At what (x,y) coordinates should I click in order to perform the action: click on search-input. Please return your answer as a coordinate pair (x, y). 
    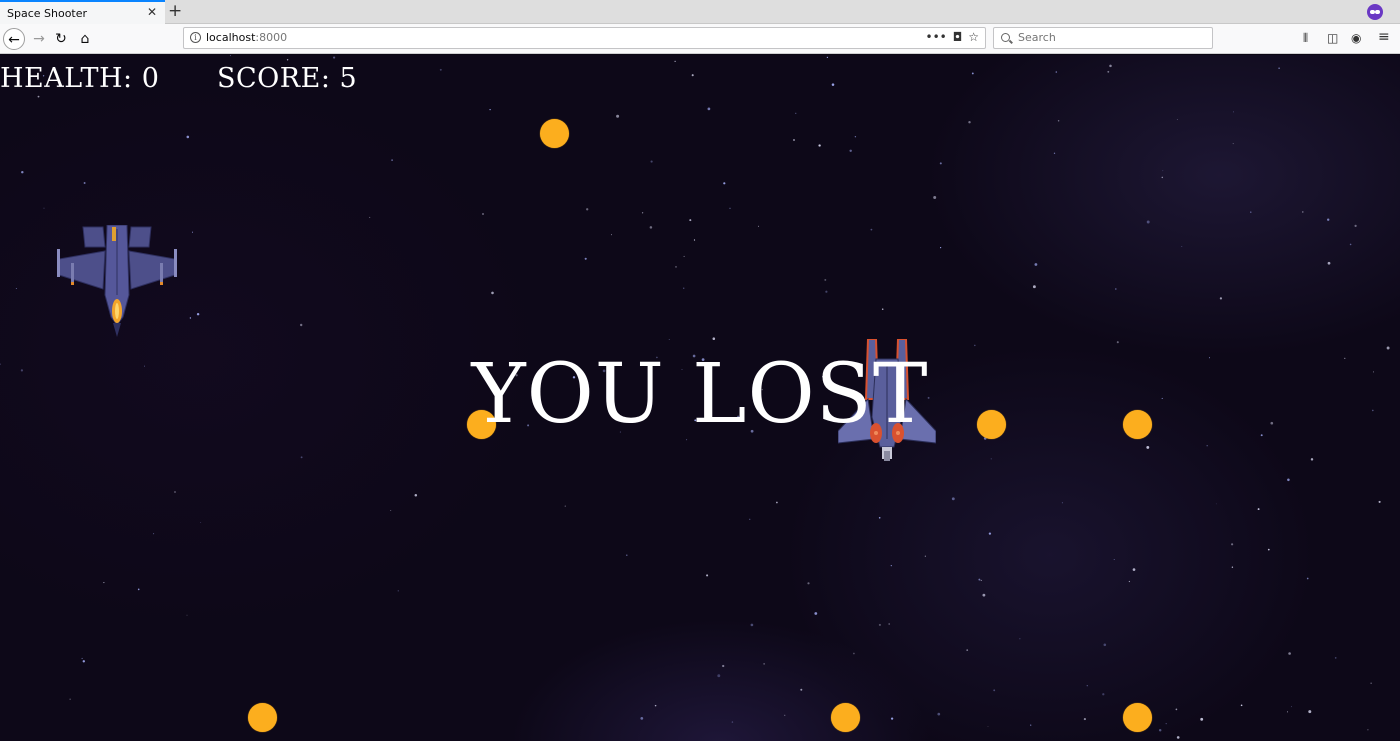
    Looking at the image, I should click on (1108, 37).